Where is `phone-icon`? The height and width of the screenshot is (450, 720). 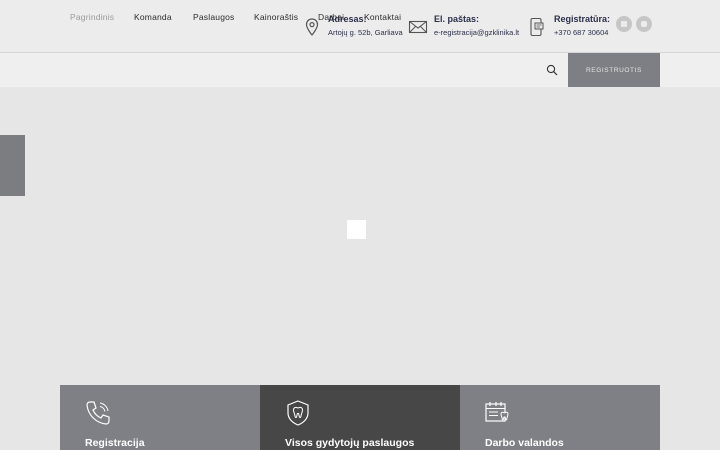 phone-icon is located at coordinates (98, 413).